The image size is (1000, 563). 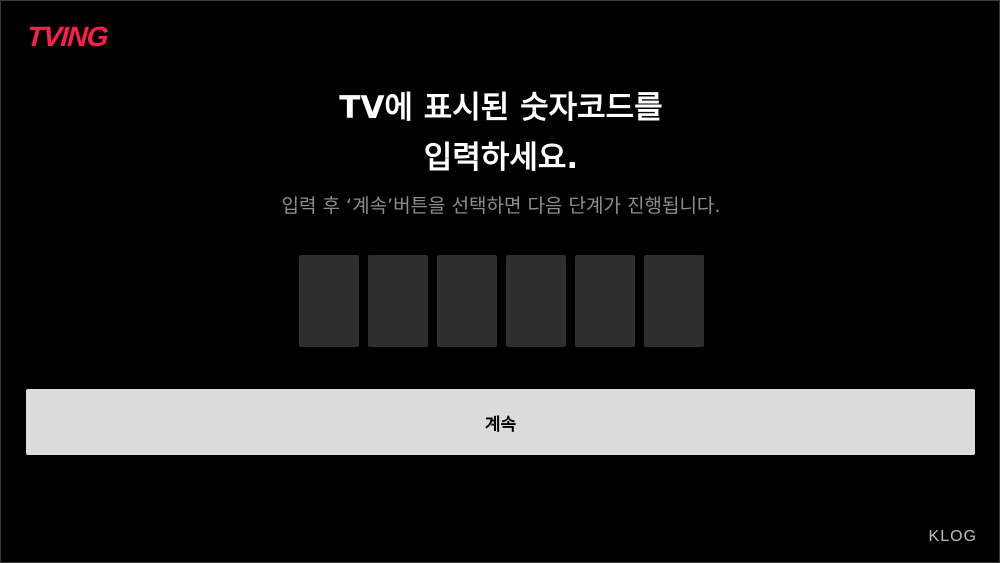 What do you see at coordinates (501, 206) in the screenshot?
I see `instruction-text: 입력 후 ‘계속’버튼을 선택하면 다음 단계가 진행됩니다.` at bounding box center [501, 206].